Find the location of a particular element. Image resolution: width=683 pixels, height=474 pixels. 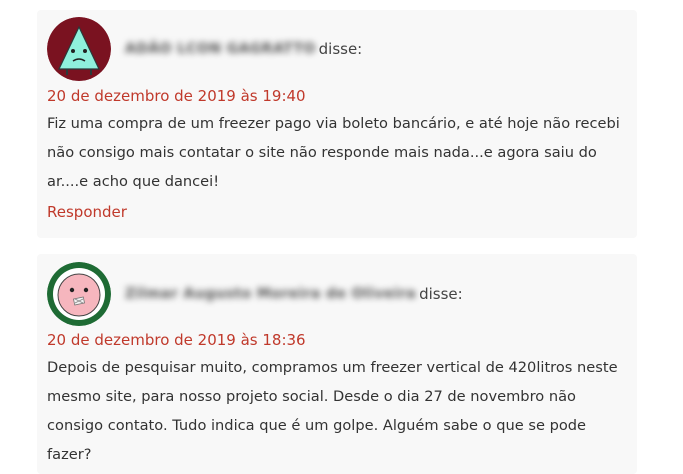

triangle-monster-avatar-icon is located at coordinates (79, 49).